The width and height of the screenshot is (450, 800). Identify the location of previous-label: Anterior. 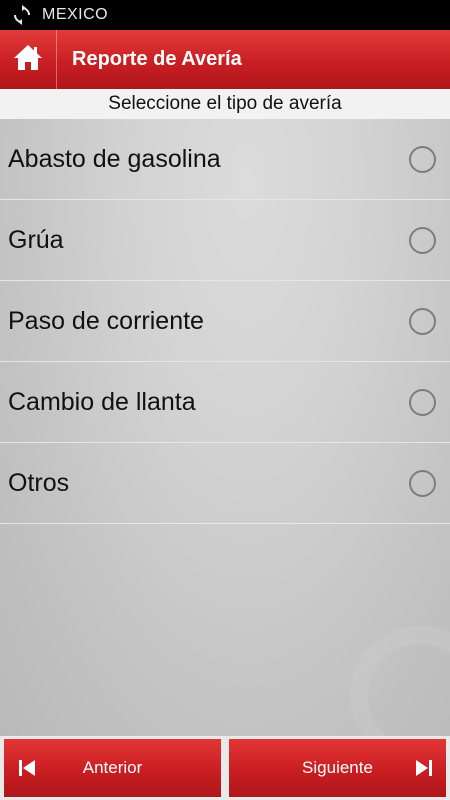
(112, 767).